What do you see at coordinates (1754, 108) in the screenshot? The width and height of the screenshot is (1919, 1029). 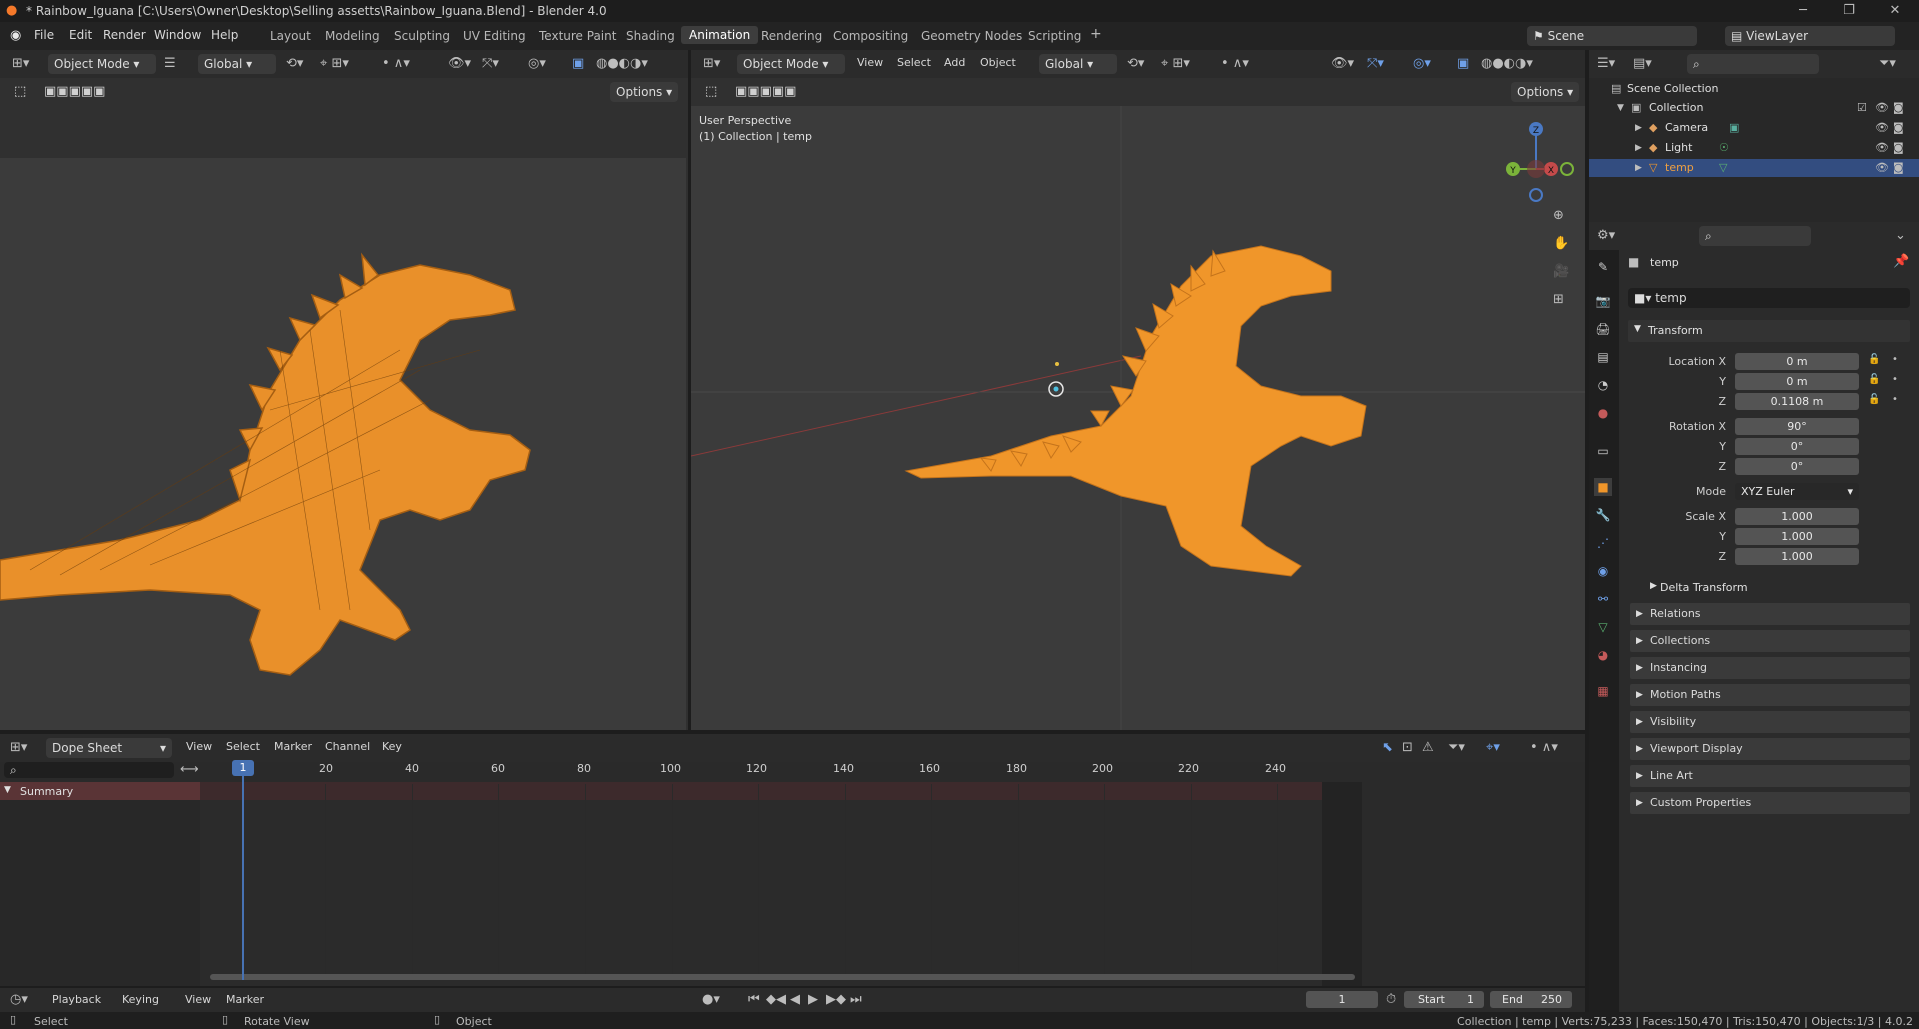 I see `collection-row: ▼ ▣ Collection ☑ 👁 ◙` at bounding box center [1754, 108].